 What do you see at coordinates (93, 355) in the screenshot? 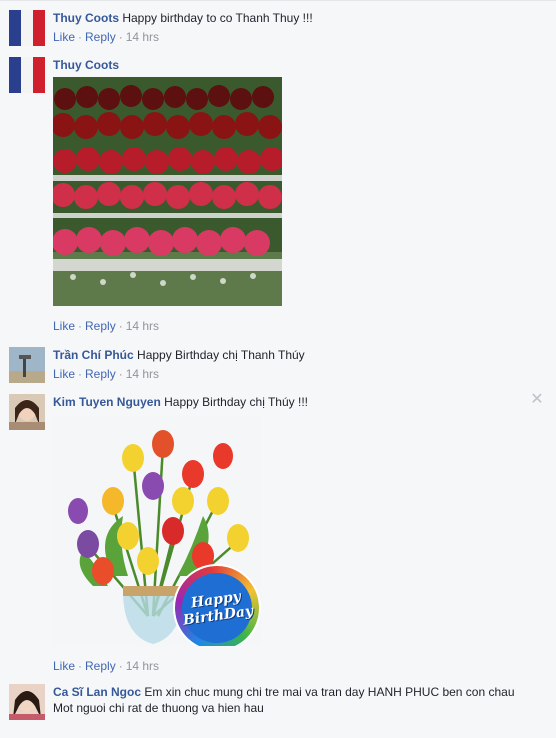
I see `comment-author: Trần Chí Phúc` at bounding box center [93, 355].